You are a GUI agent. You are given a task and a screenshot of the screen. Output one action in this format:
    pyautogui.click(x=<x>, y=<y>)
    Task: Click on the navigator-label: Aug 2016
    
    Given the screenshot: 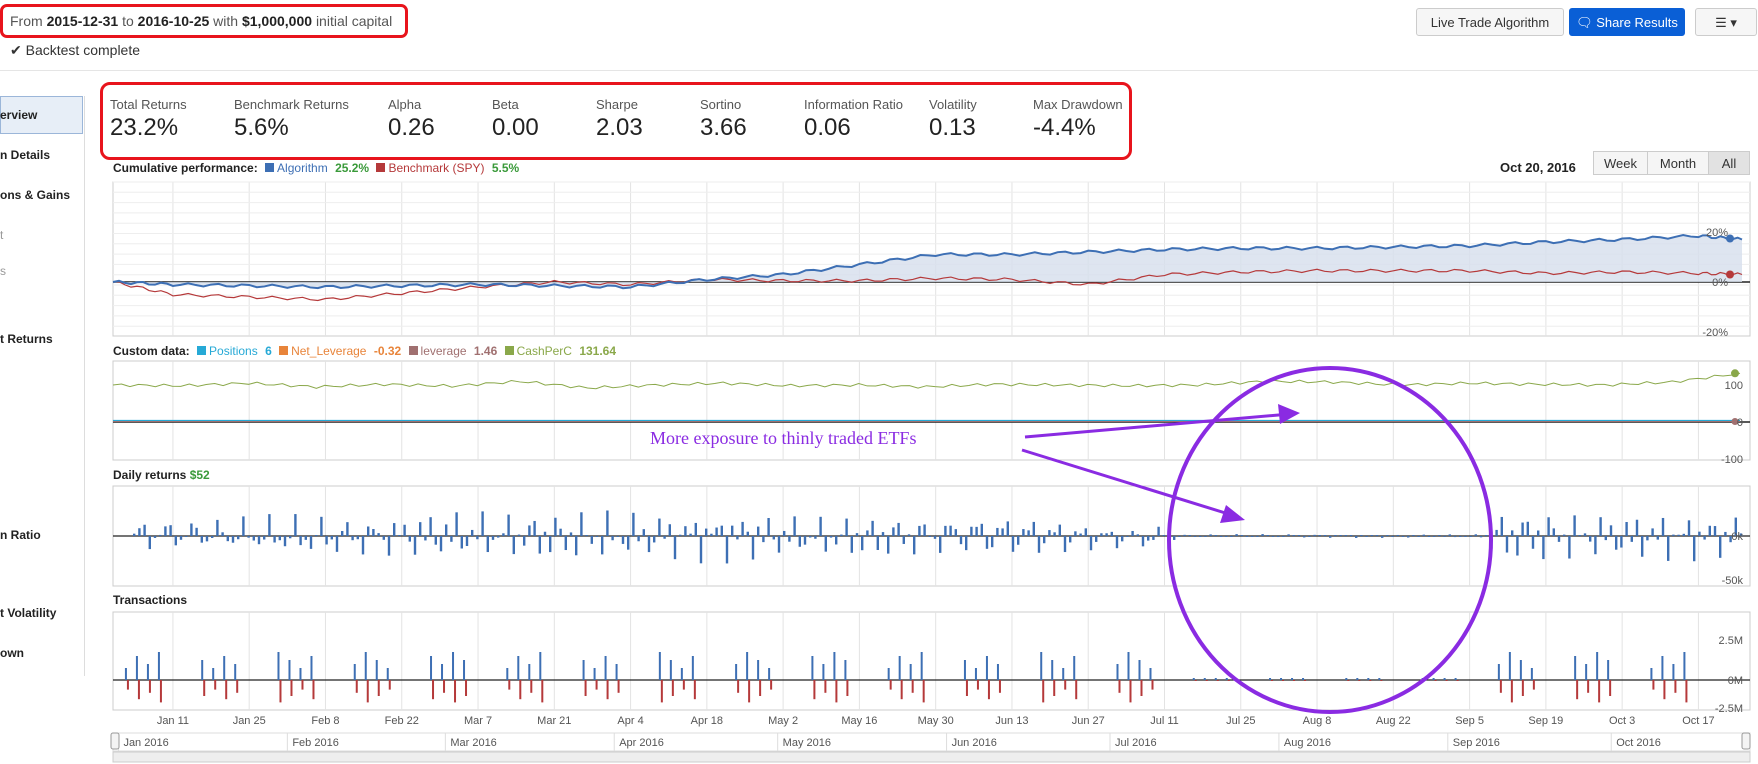 What is the action you would take?
    pyautogui.click(x=1307, y=743)
    